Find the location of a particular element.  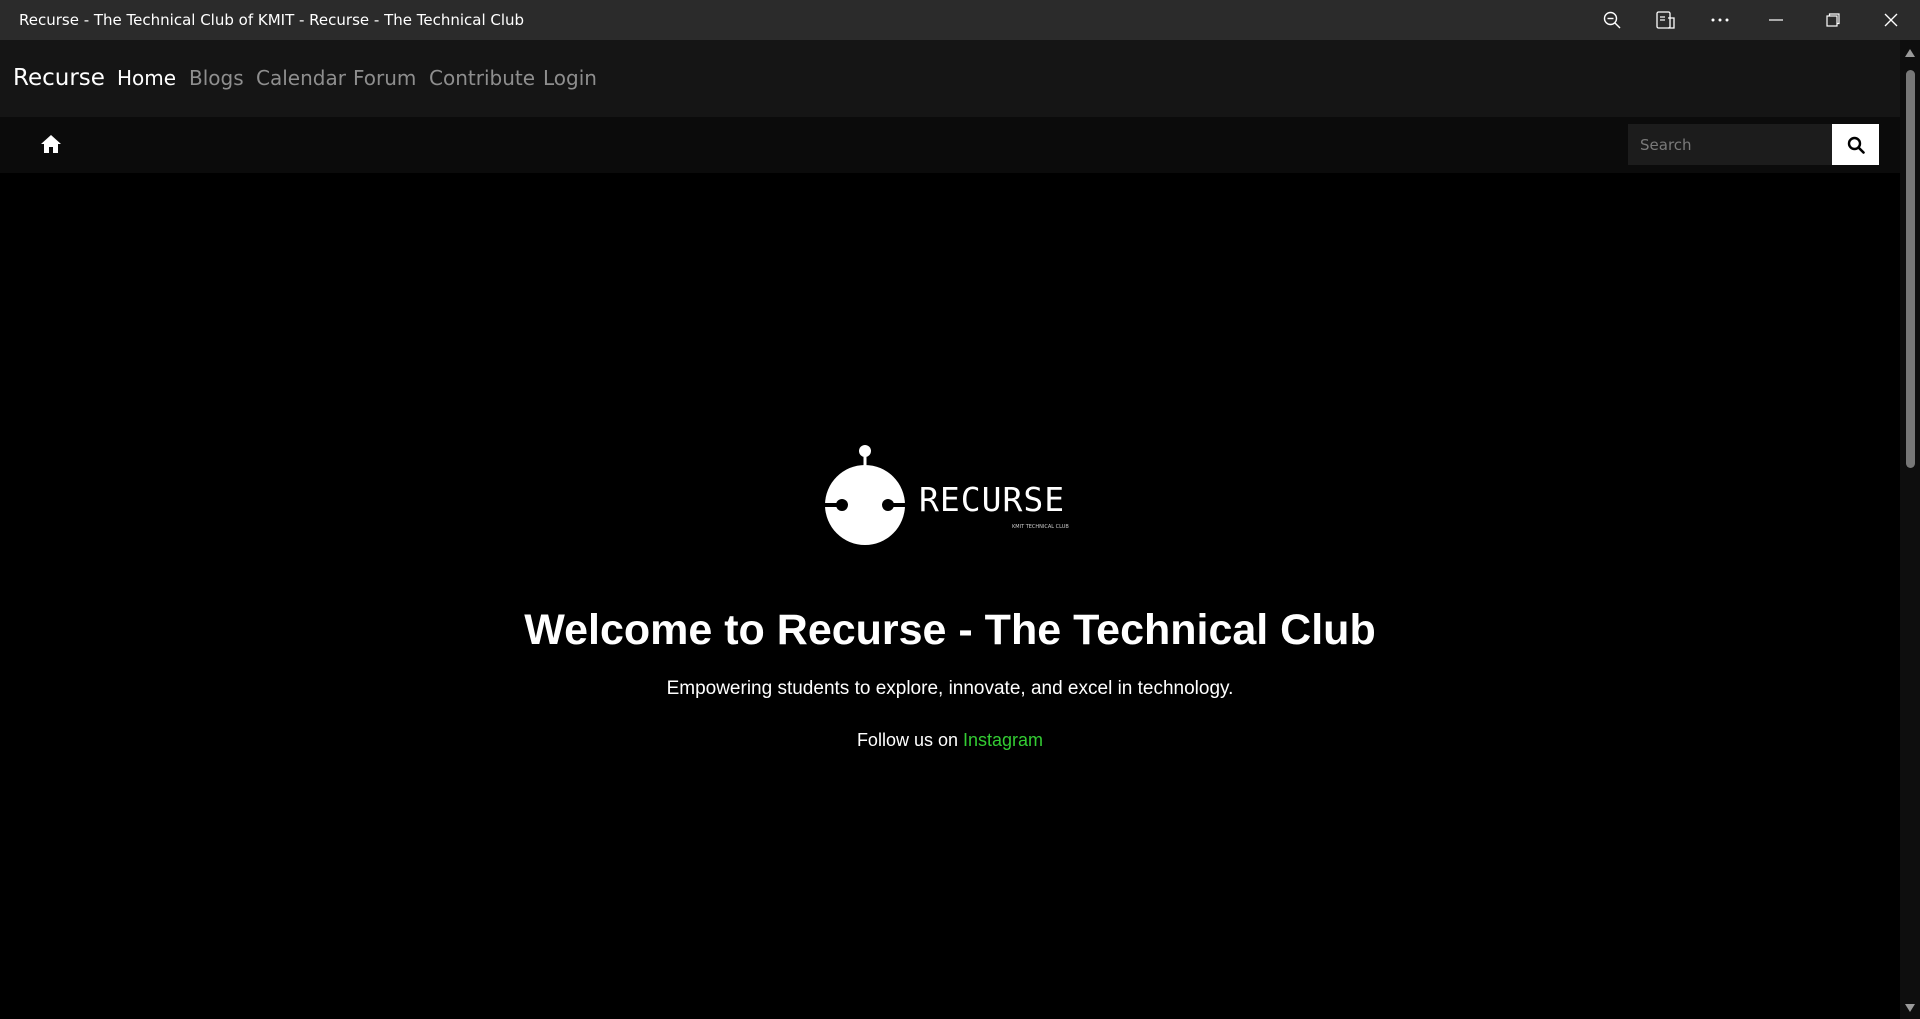

more-icon is located at coordinates (1720, 20).